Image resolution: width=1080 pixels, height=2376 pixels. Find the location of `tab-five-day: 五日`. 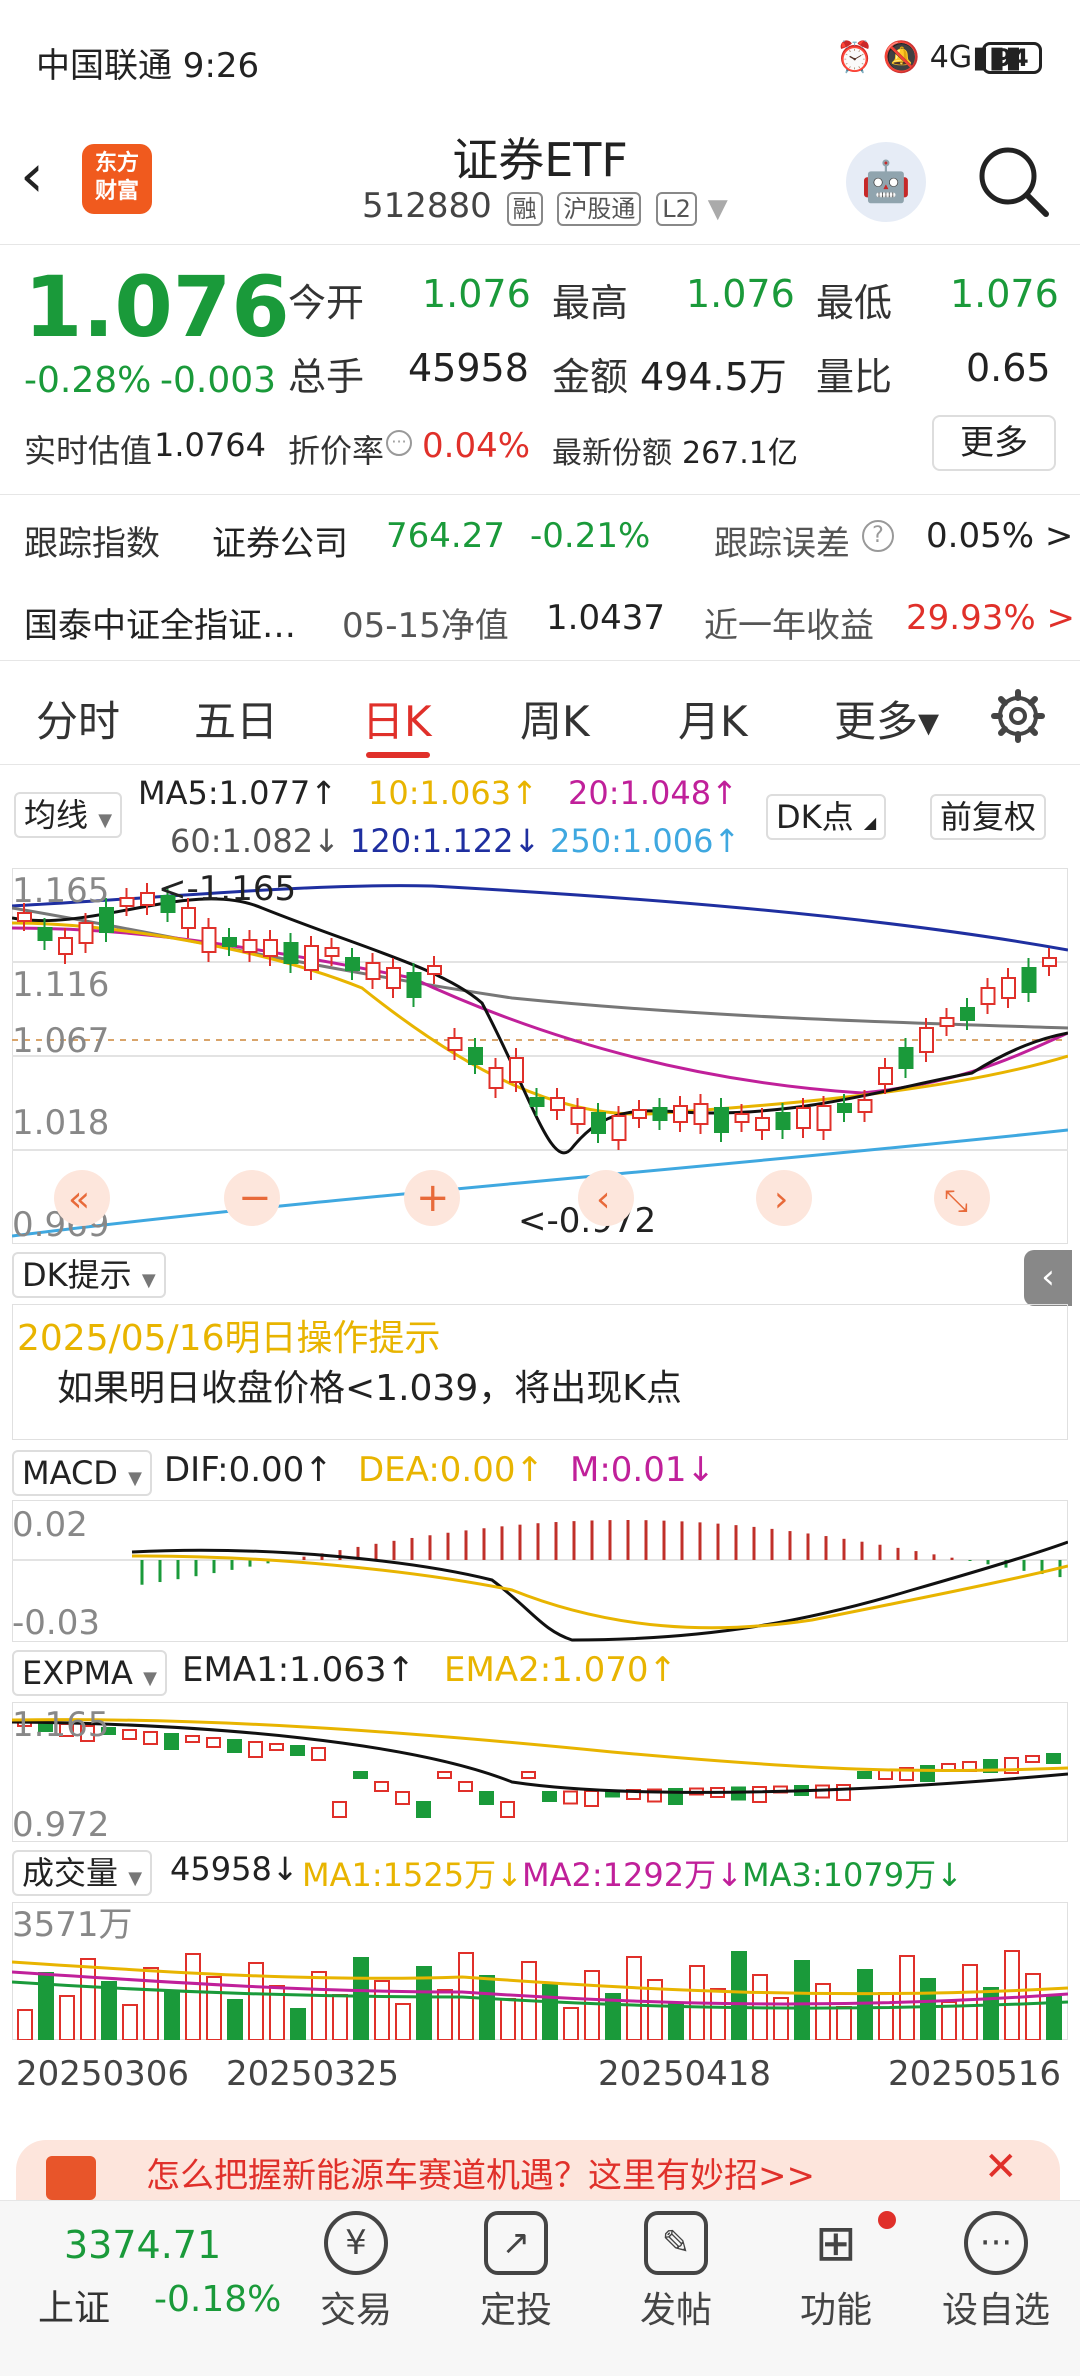

tab-five-day: 五日 is located at coordinates (236, 718).